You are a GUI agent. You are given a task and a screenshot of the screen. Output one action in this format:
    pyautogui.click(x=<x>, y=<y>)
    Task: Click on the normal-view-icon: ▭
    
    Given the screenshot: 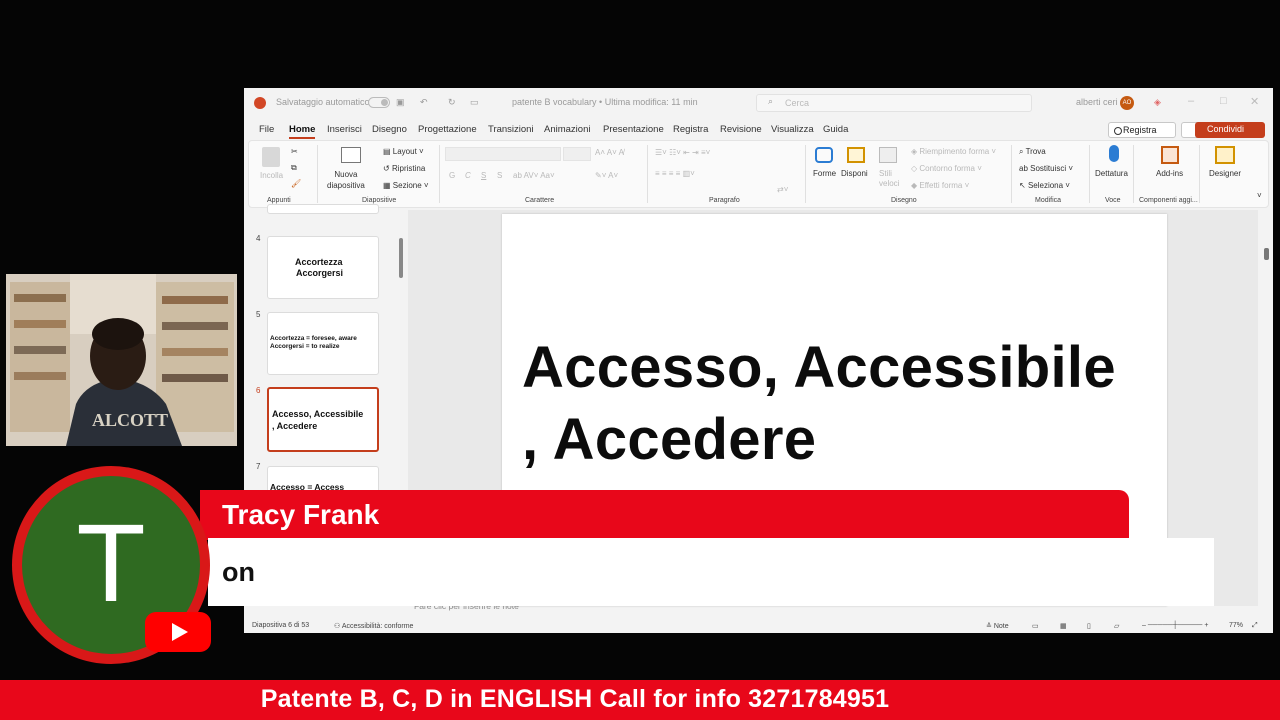 What is the action you would take?
    pyautogui.click(x=1035, y=626)
    